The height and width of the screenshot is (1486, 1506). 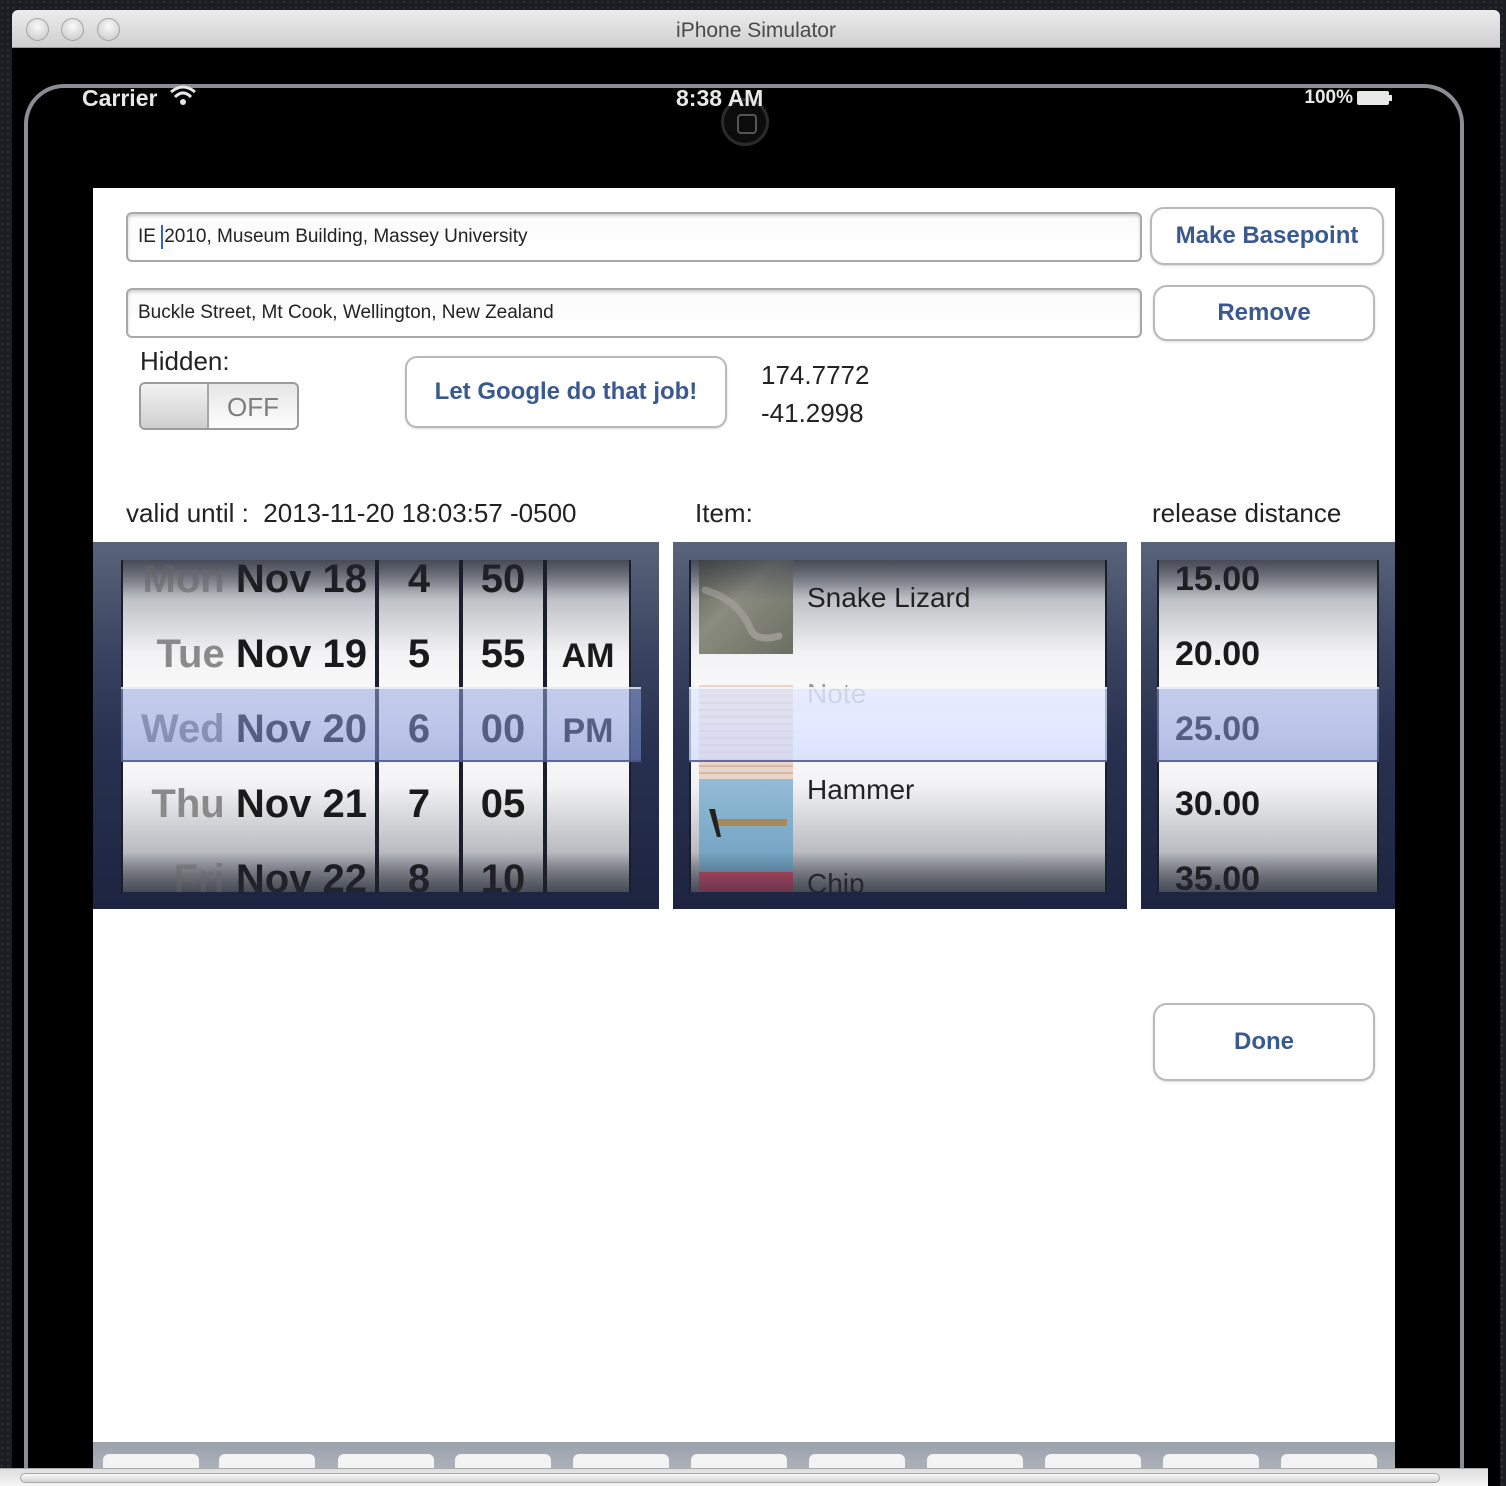 What do you see at coordinates (185, 361) in the screenshot?
I see `hidden-label: Hidden:` at bounding box center [185, 361].